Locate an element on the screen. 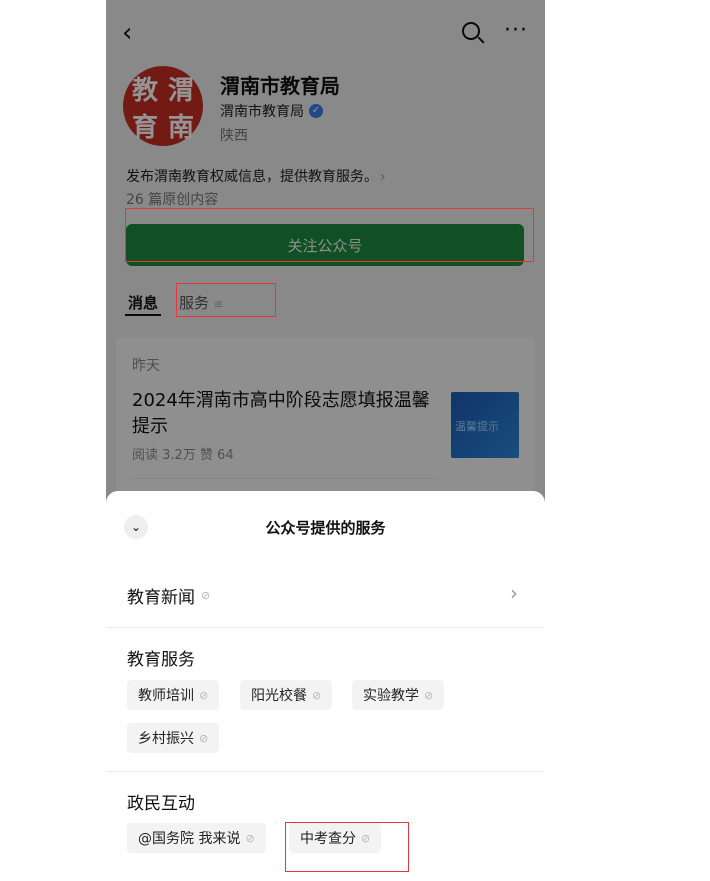 This screenshot has height=881, width=710. service-label: 教育新闻 is located at coordinates (161, 598).